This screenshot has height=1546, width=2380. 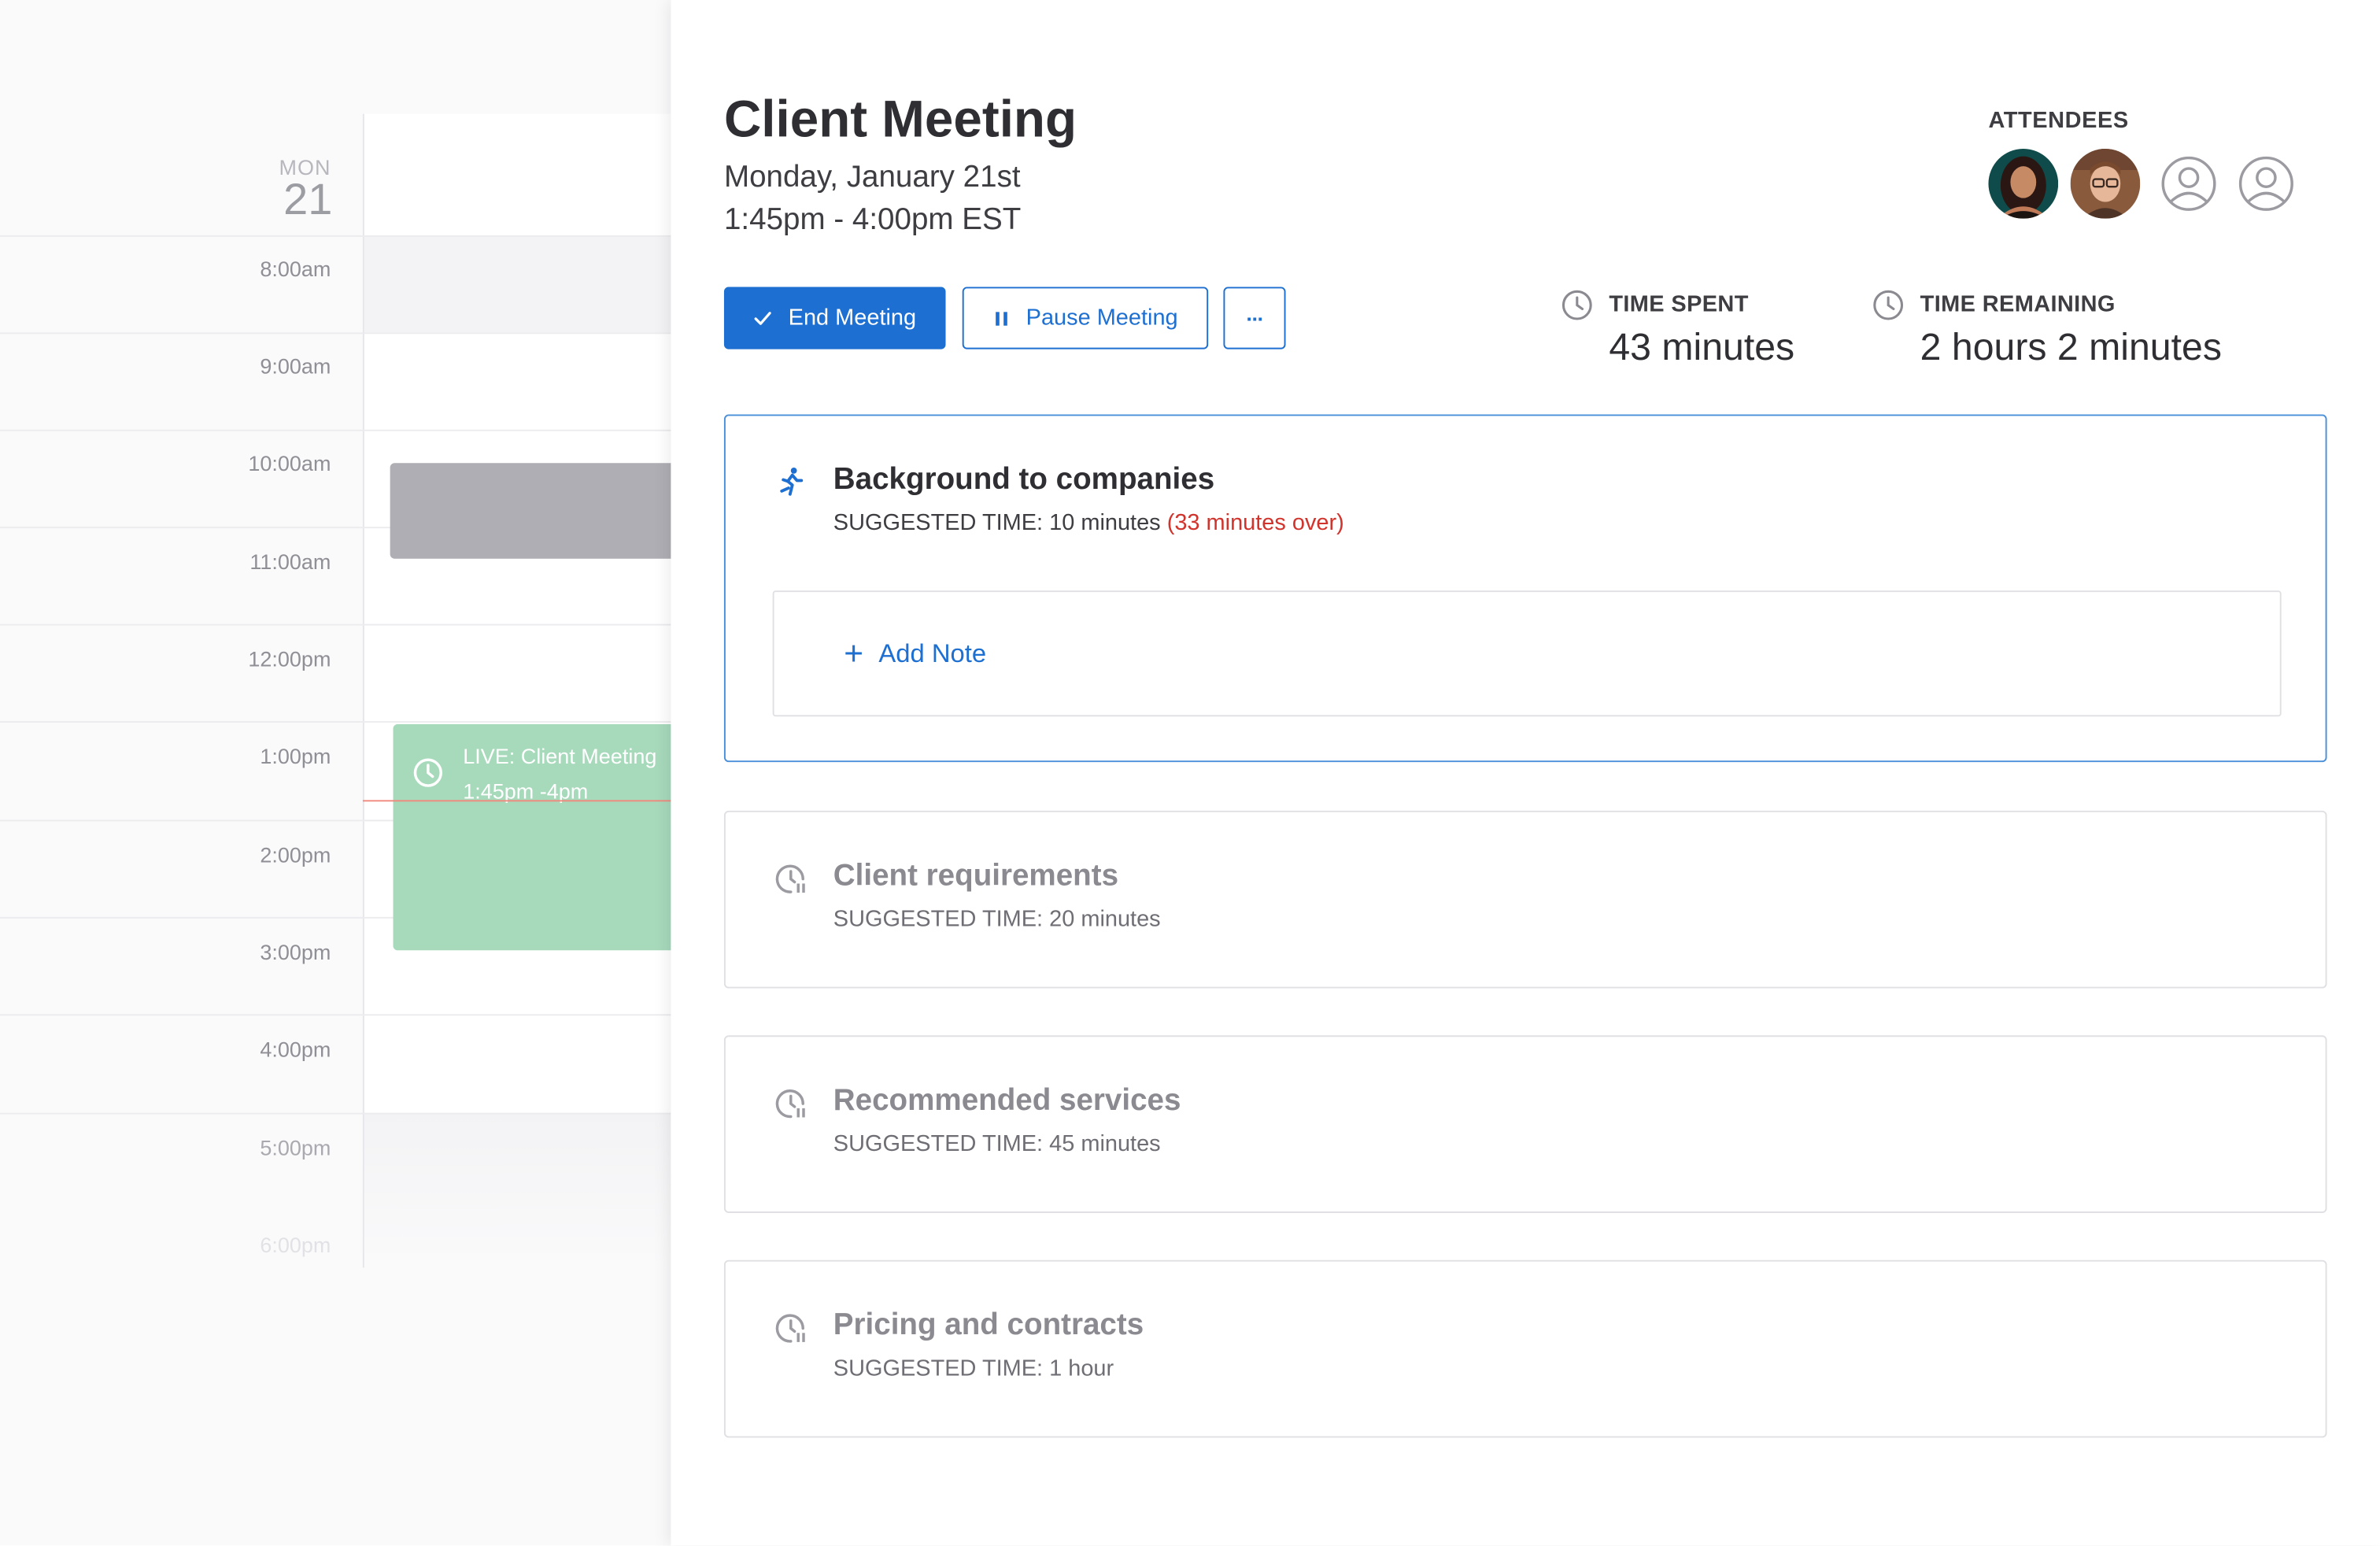 I want to click on meeting-date: Monday, January 21st, so click(x=872, y=178).